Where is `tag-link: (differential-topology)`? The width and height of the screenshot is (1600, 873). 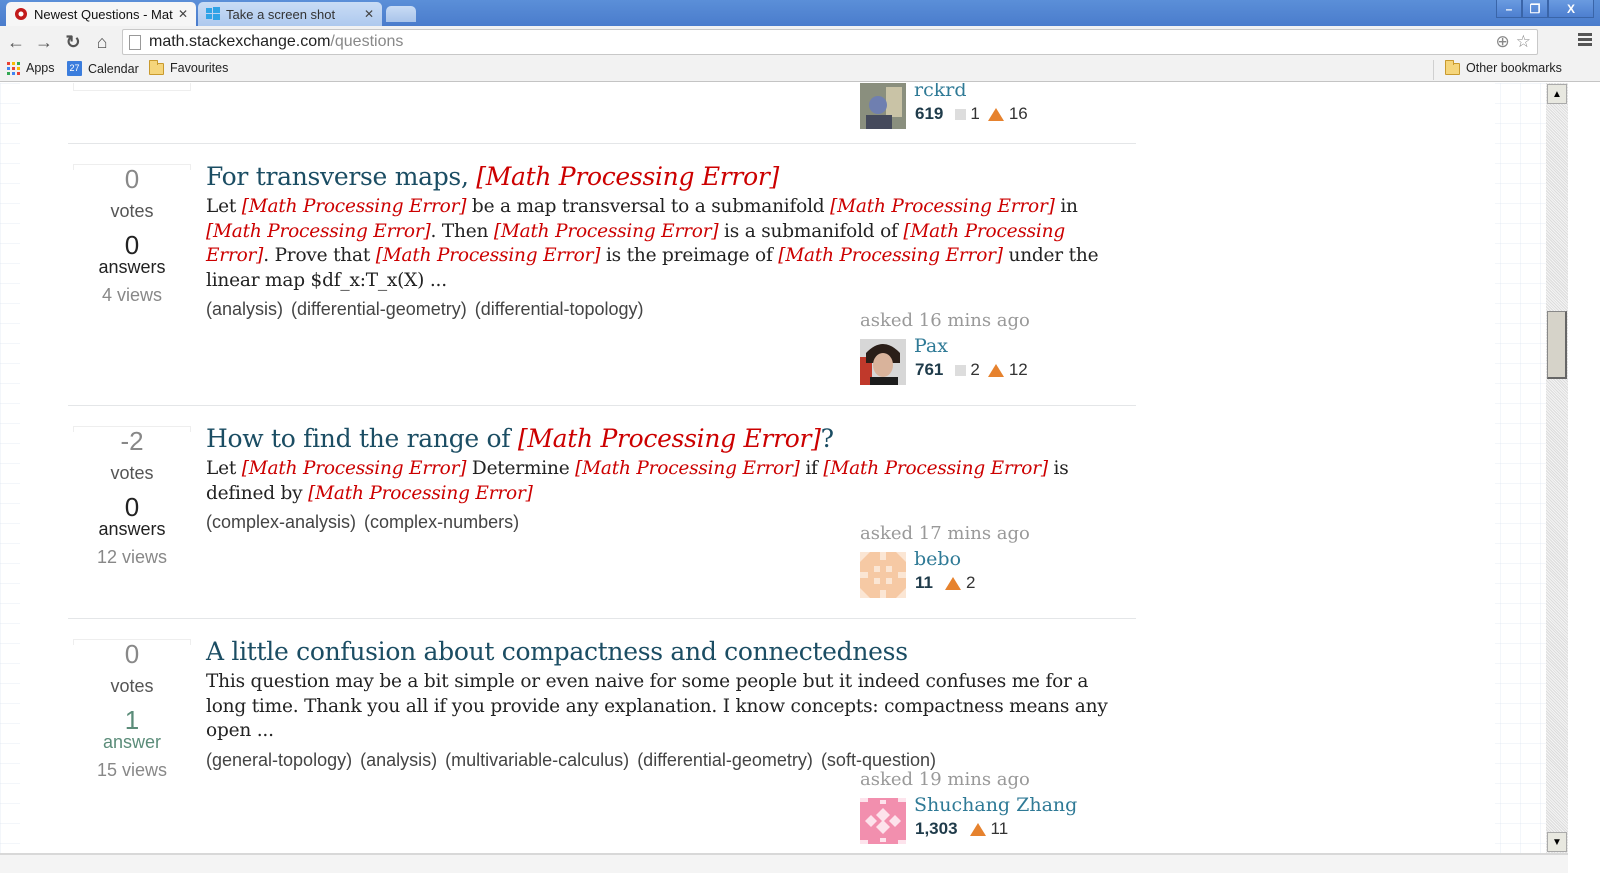 tag-link: (differential-topology) is located at coordinates (559, 309).